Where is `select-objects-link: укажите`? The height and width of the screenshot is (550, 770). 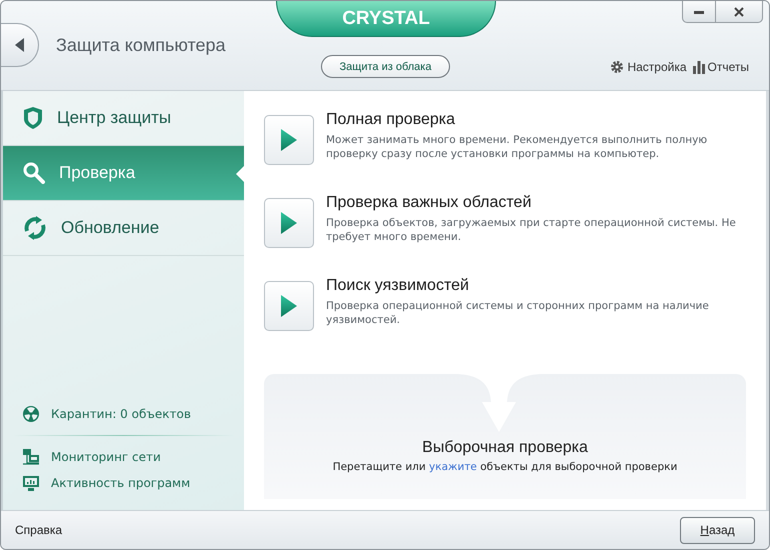
select-objects-link: укажите is located at coordinates (453, 467).